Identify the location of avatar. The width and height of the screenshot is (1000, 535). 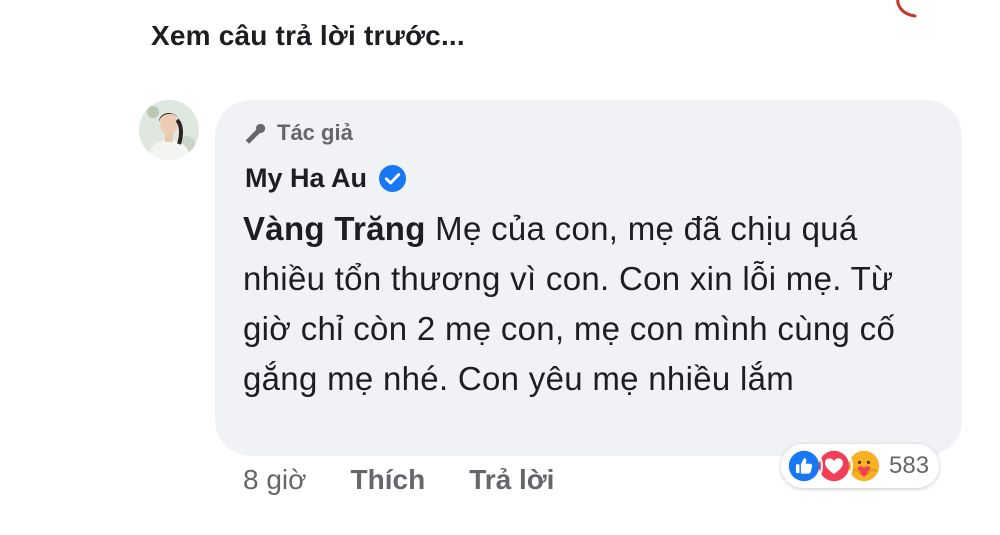
(169, 130).